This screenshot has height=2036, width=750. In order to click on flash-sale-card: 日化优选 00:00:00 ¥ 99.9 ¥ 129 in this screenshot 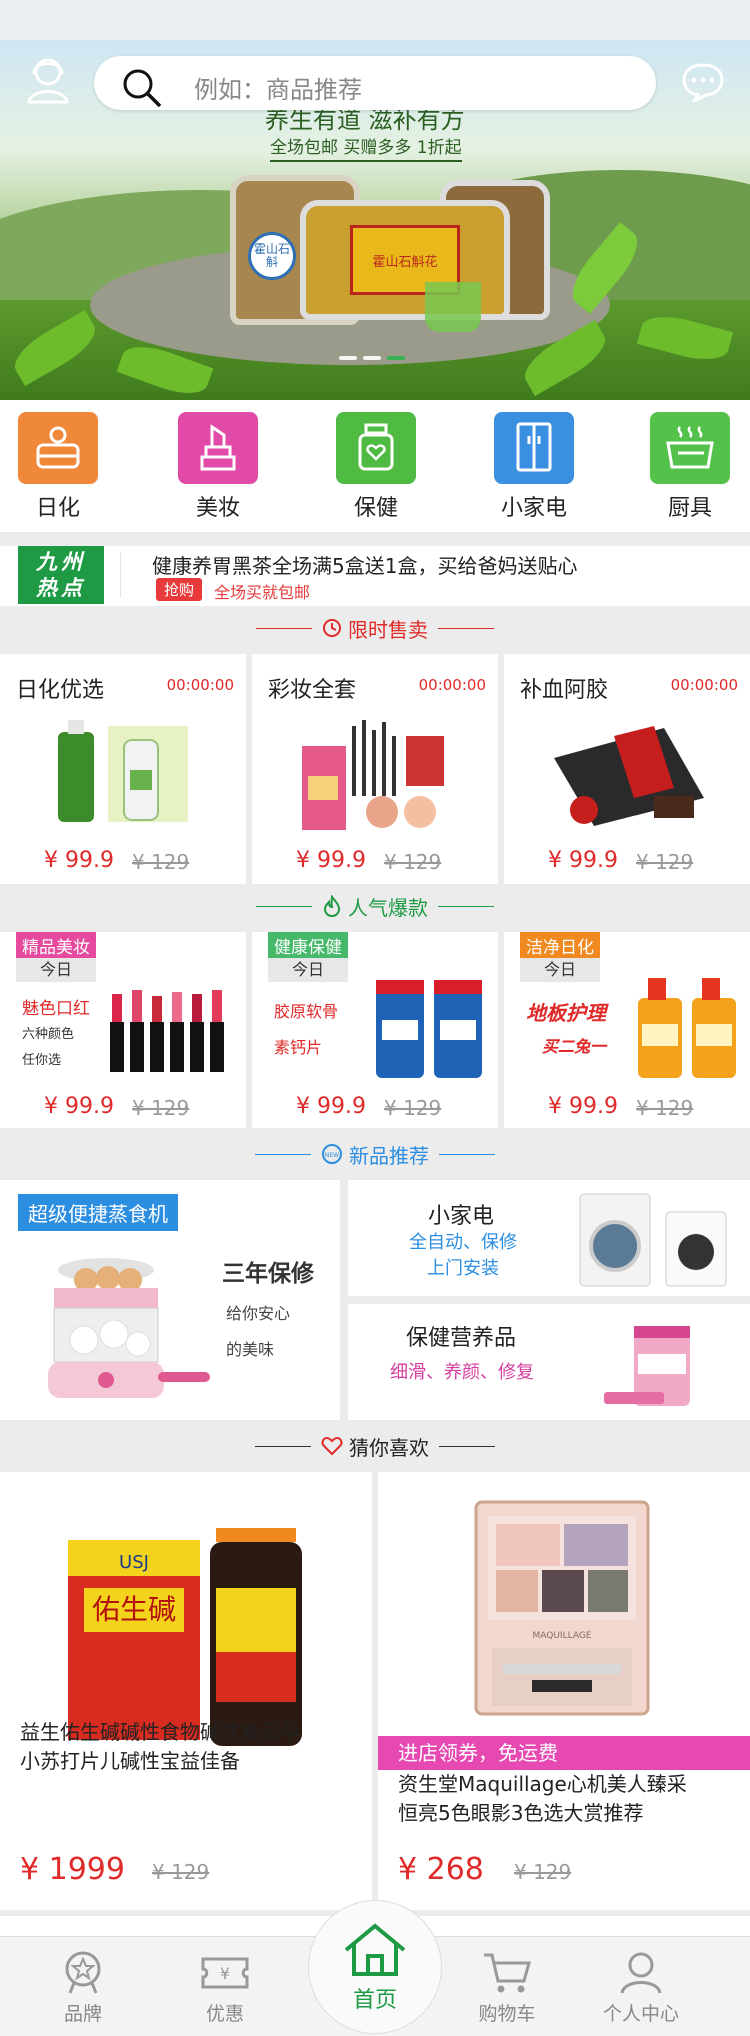, I will do `click(123, 769)`.